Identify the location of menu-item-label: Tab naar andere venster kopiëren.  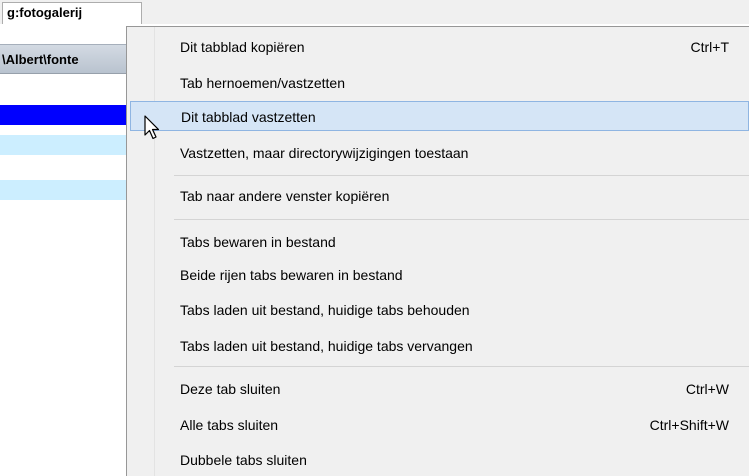
(285, 196).